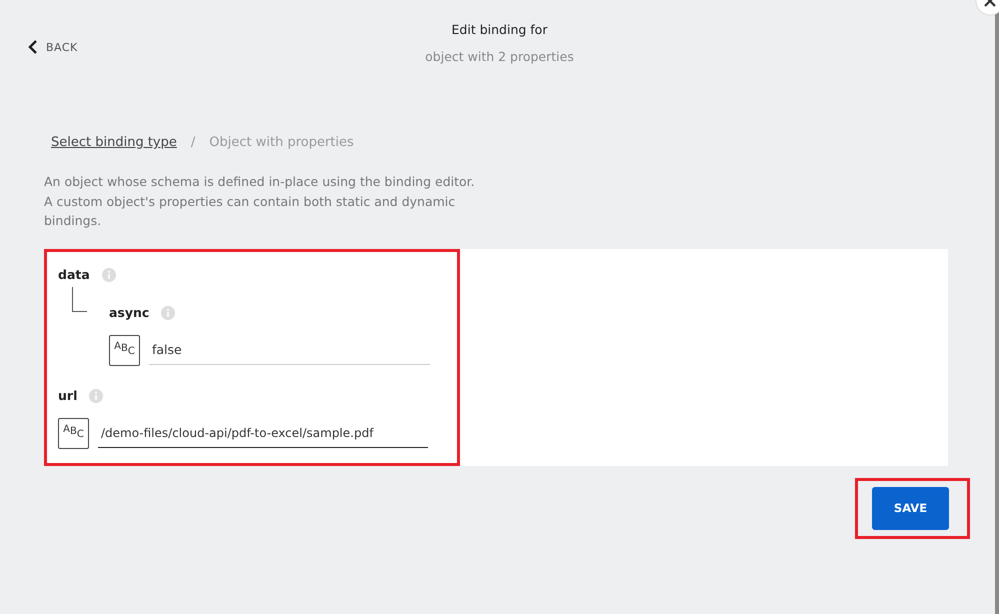 This screenshot has width=999, height=614. Describe the element at coordinates (281, 142) in the screenshot. I see `breadcrumb-current: Object with properties` at that location.